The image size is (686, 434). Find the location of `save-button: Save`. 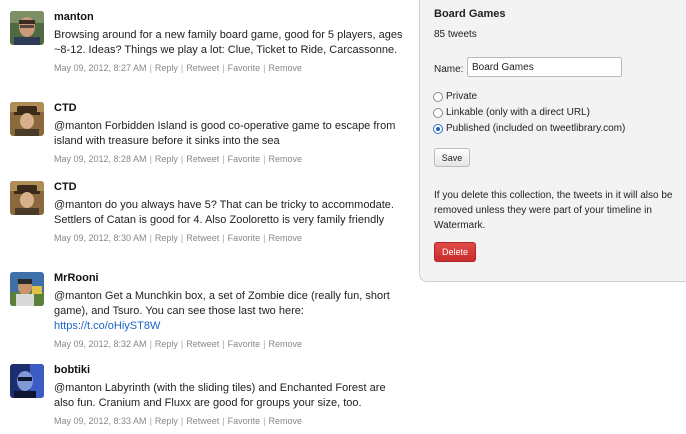

save-button: Save is located at coordinates (452, 157).